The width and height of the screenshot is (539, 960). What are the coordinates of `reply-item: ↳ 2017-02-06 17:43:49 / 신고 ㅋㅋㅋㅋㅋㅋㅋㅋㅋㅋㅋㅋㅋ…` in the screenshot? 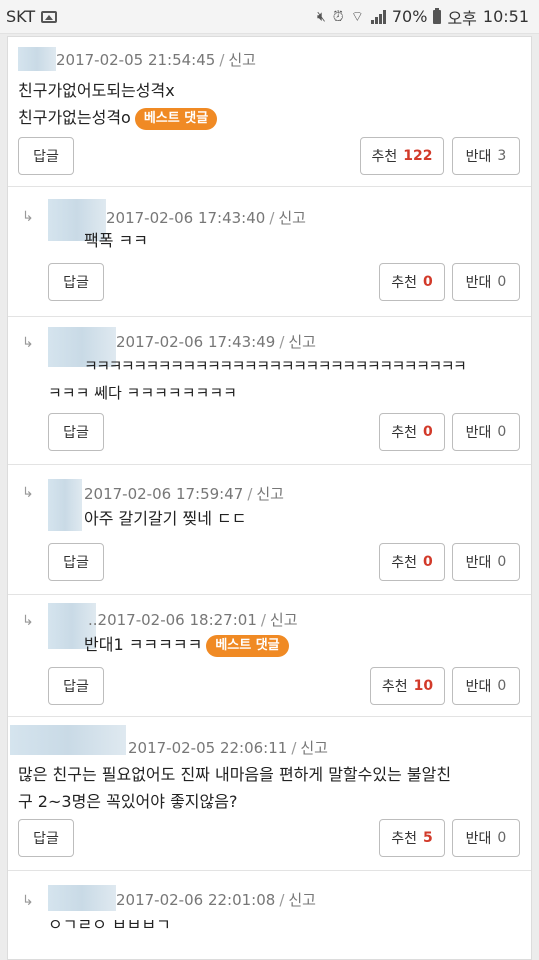 It's located at (269, 391).